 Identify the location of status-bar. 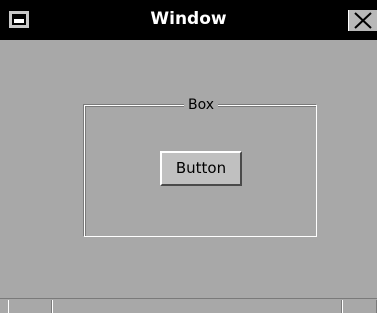
(188, 305).